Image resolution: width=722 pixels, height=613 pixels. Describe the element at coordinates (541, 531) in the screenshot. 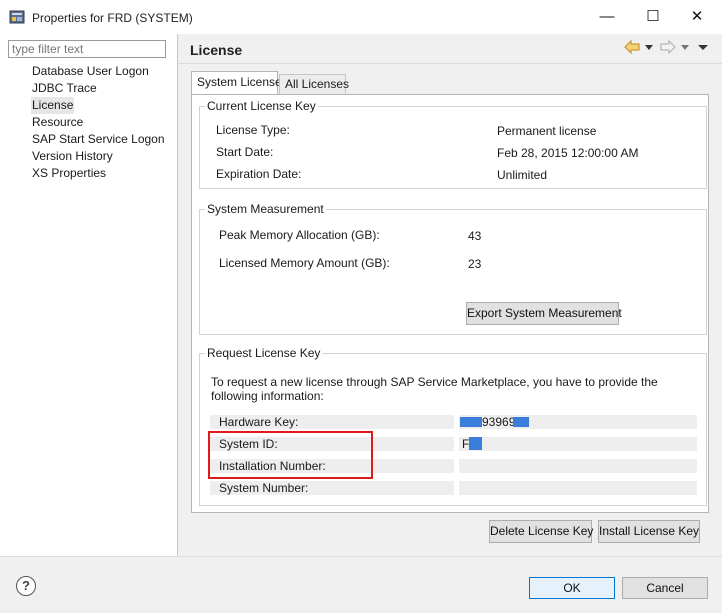

I see `delete-license-key-button: Delete License Key` at that location.